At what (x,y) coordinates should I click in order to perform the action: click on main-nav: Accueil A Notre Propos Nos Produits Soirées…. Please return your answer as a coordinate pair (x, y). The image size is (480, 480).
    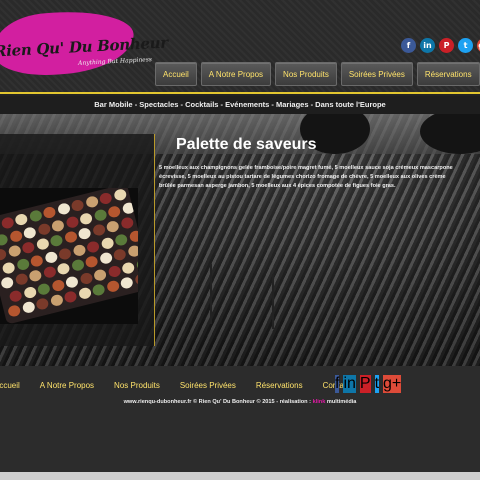
    Looking at the image, I should click on (317, 74).